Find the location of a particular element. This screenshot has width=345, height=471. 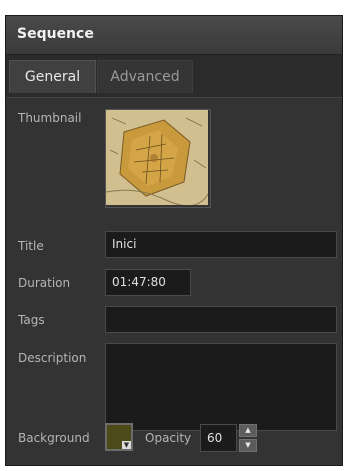

tab-general: General is located at coordinates (52, 76).